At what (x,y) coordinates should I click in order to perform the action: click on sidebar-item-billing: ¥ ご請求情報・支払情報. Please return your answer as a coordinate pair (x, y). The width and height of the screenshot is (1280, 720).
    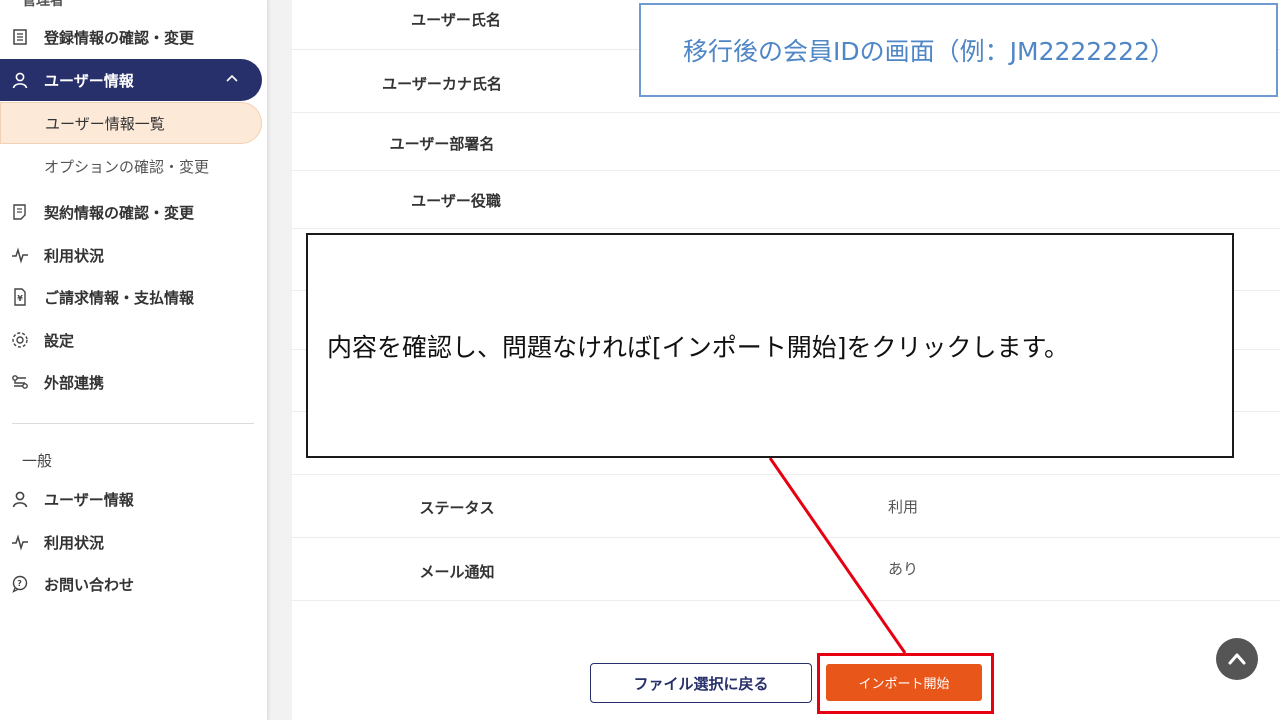
    Looking at the image, I should click on (131, 297).